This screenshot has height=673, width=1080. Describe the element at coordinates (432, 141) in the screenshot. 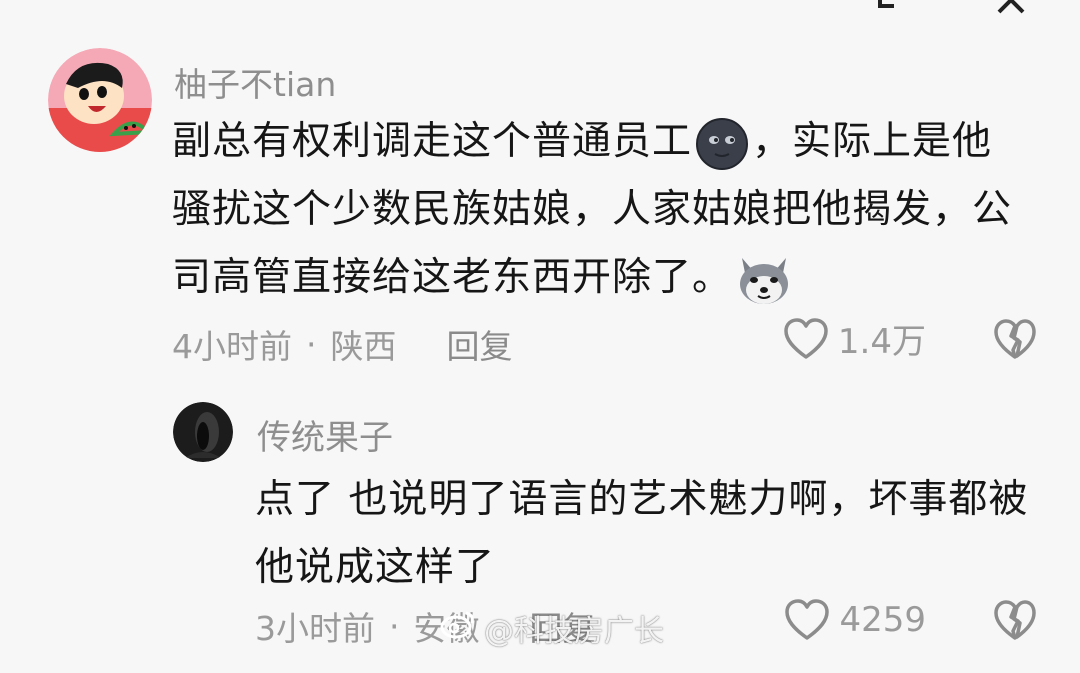

I see `comment-text-part1: 副总有权利调走这个普通员工` at that location.